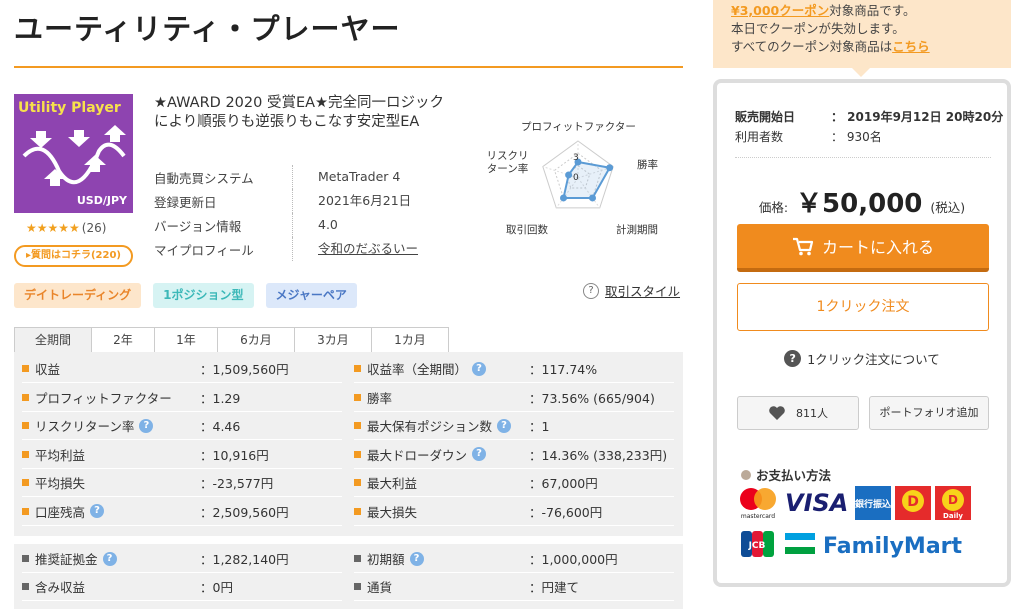 Image resolution: width=1014 pixels, height=609 pixels. Describe the element at coordinates (311, 295) in the screenshot. I see `tag-major-pair: メジャーペア` at that location.